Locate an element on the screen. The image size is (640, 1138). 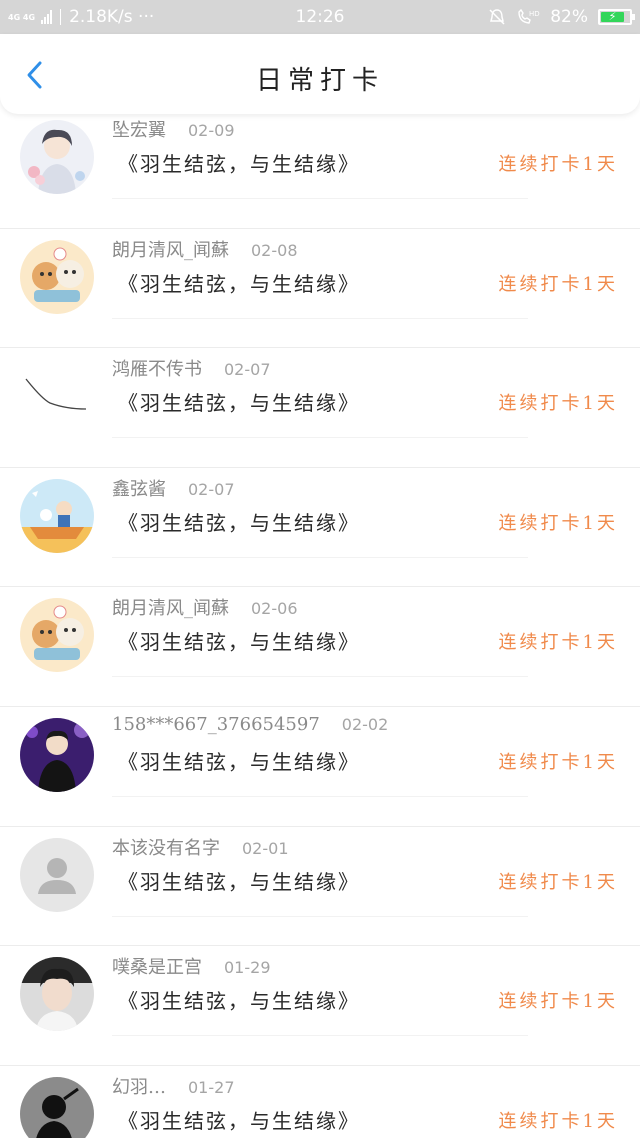
entry-date: 01-29 is located at coordinates (247, 968).